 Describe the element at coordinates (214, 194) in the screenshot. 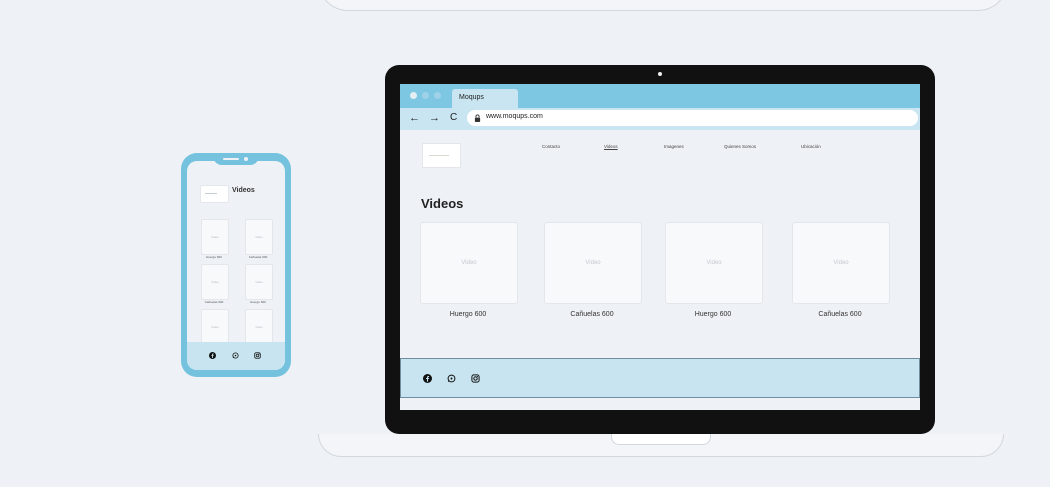

I see `phone-logo` at that location.